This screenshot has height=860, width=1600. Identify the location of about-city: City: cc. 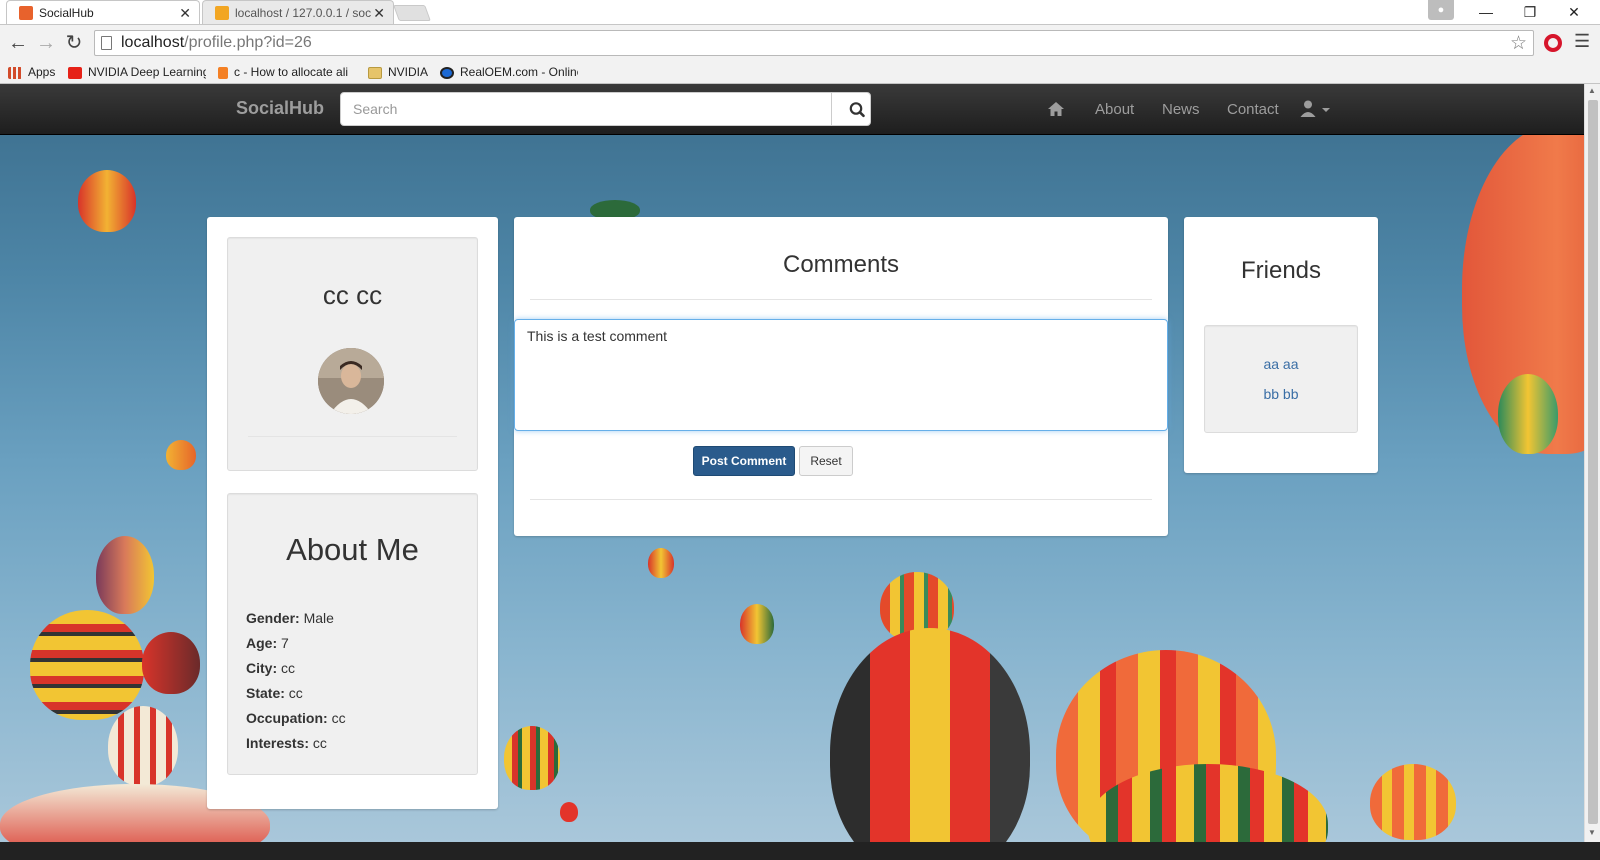
(271, 668).